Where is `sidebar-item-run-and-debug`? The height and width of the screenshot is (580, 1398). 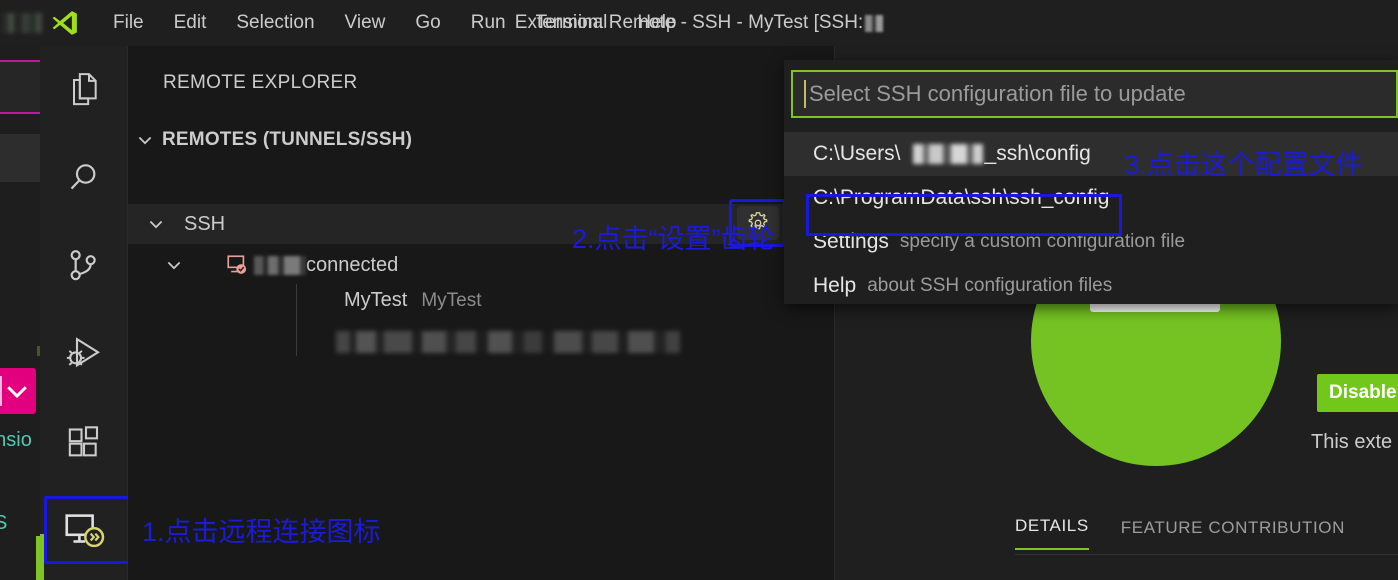 sidebar-item-run-and-debug is located at coordinates (84, 354).